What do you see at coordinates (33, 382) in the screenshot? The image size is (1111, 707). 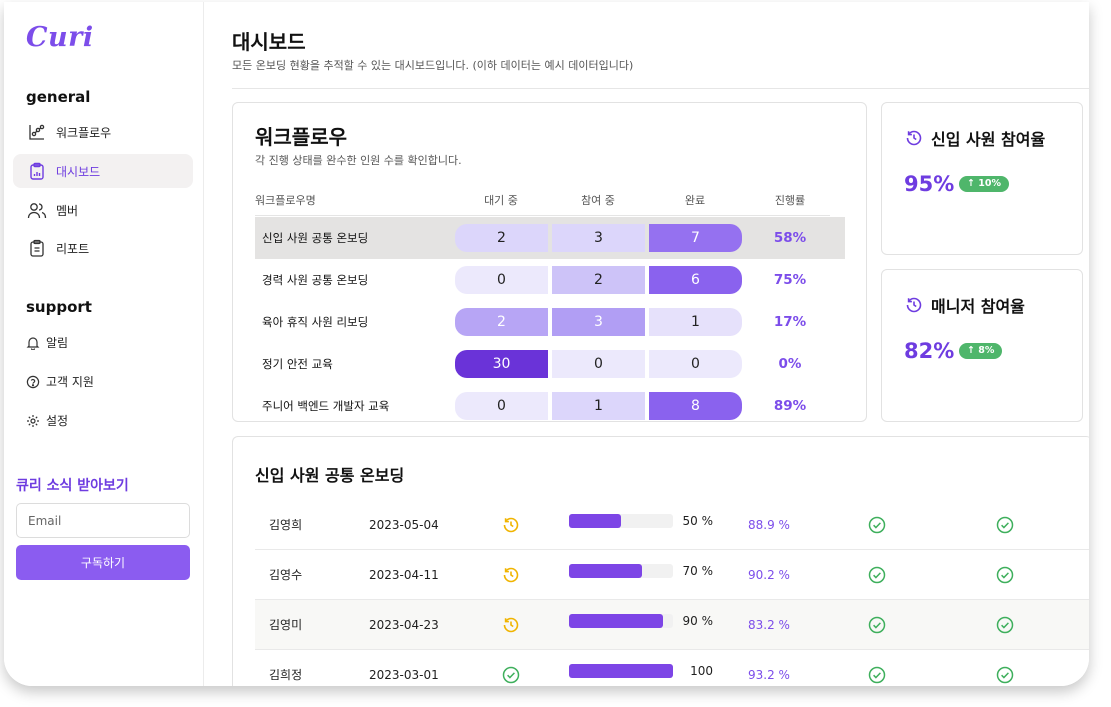 I see `help-circle-icon` at bounding box center [33, 382].